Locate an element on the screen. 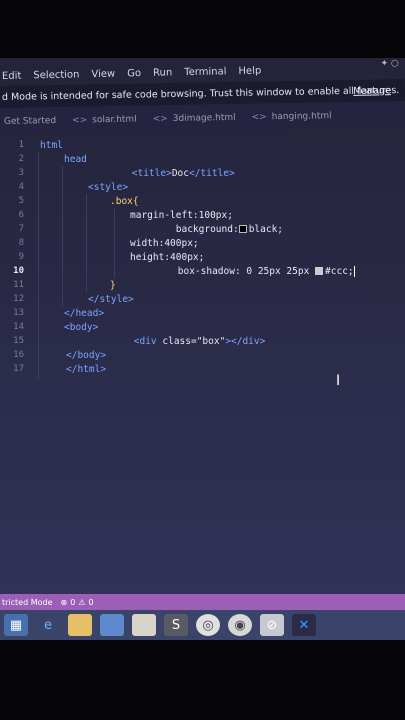  code-line-active: 10 box-shadow: 0 25px 25px #ccc; is located at coordinates (184, 271).